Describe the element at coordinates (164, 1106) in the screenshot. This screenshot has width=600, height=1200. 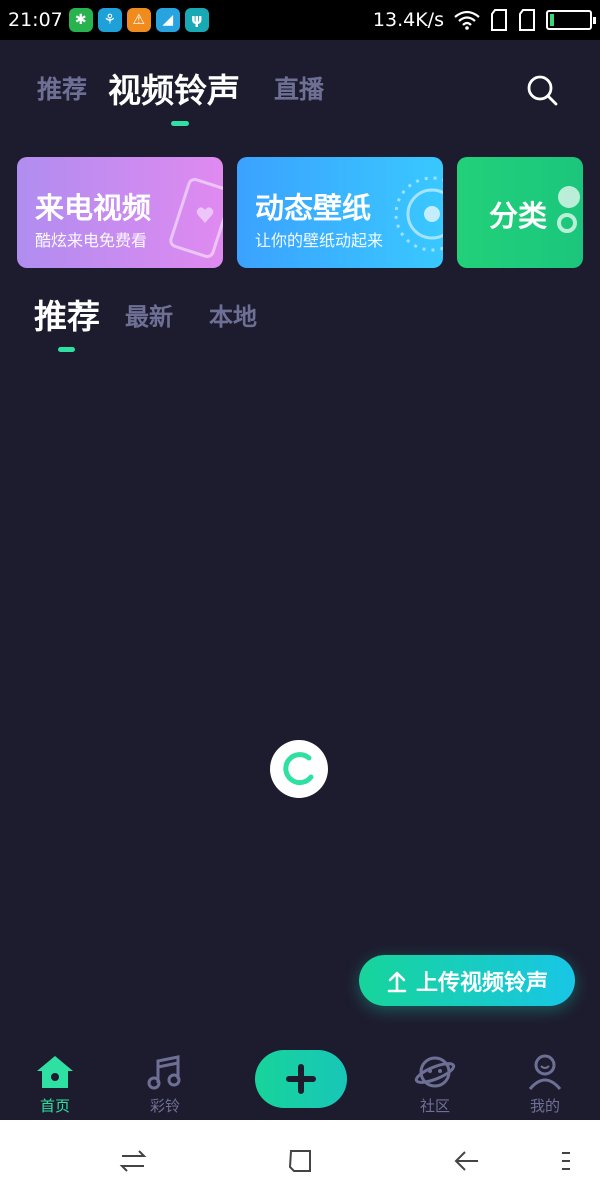
I see `nav-label: 彩铃` at that location.